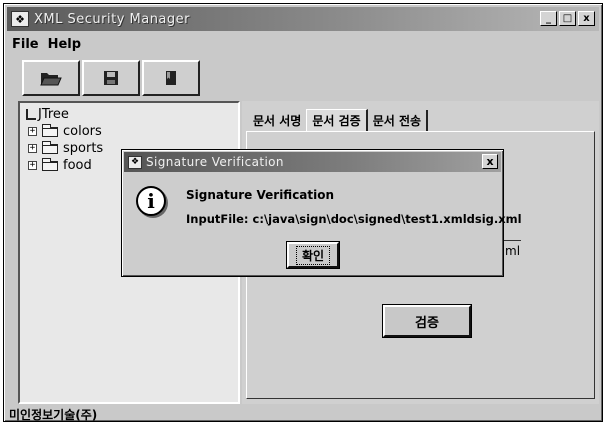 This screenshot has width=606, height=425. I want to click on tree-root: JTree, so click(47, 114).